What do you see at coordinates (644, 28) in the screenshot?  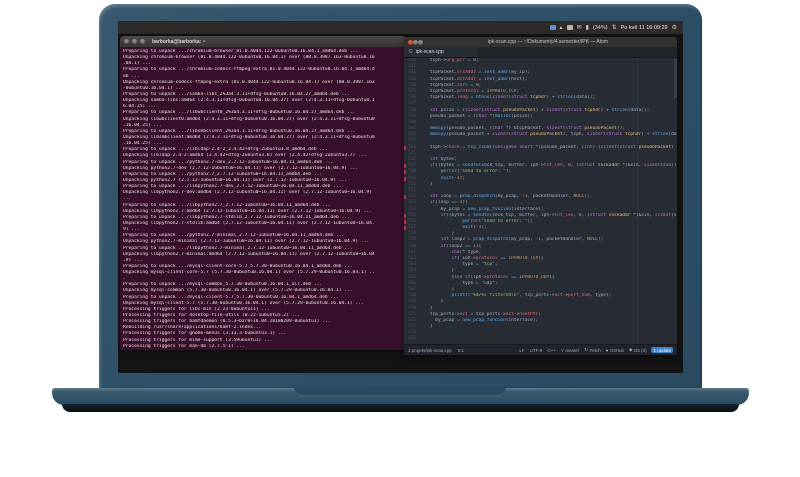 I see `panel-clock: Po kvě 11 16:09:29` at bounding box center [644, 28].